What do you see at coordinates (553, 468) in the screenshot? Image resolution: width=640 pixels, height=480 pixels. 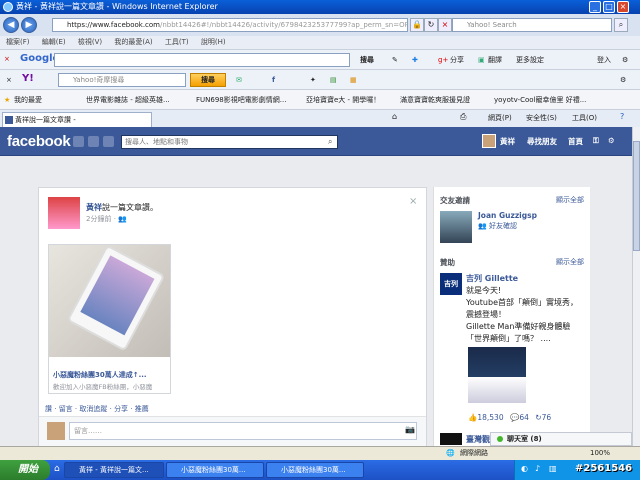 I see `network-icon: ▥` at bounding box center [553, 468].